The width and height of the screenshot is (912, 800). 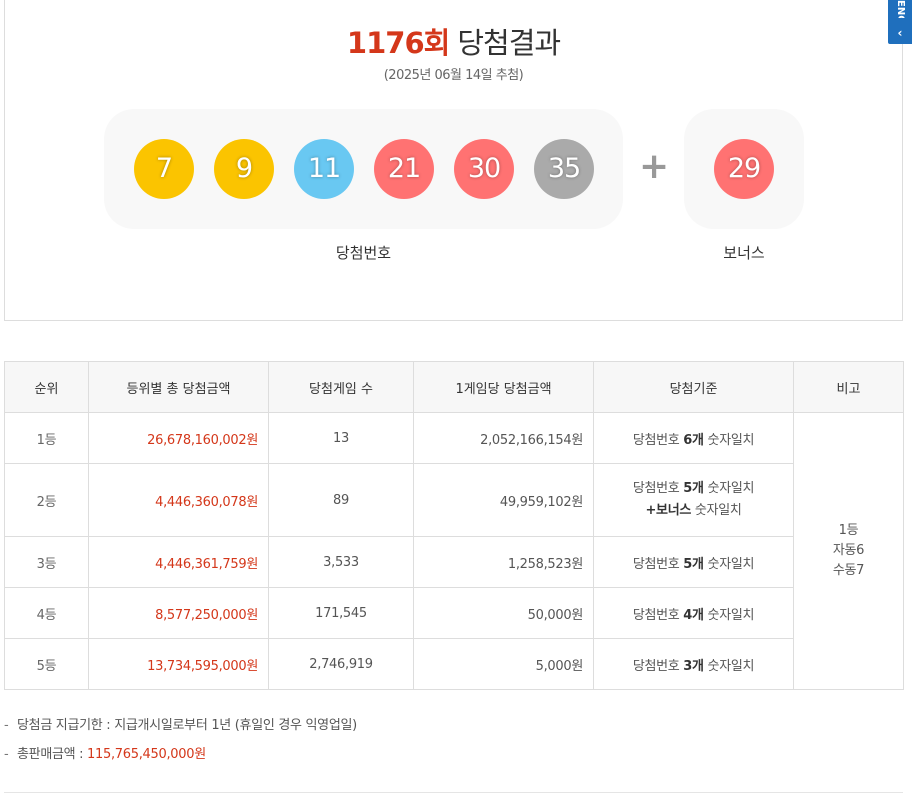 I want to click on winning-ball-1: 7, so click(x=164, y=169).